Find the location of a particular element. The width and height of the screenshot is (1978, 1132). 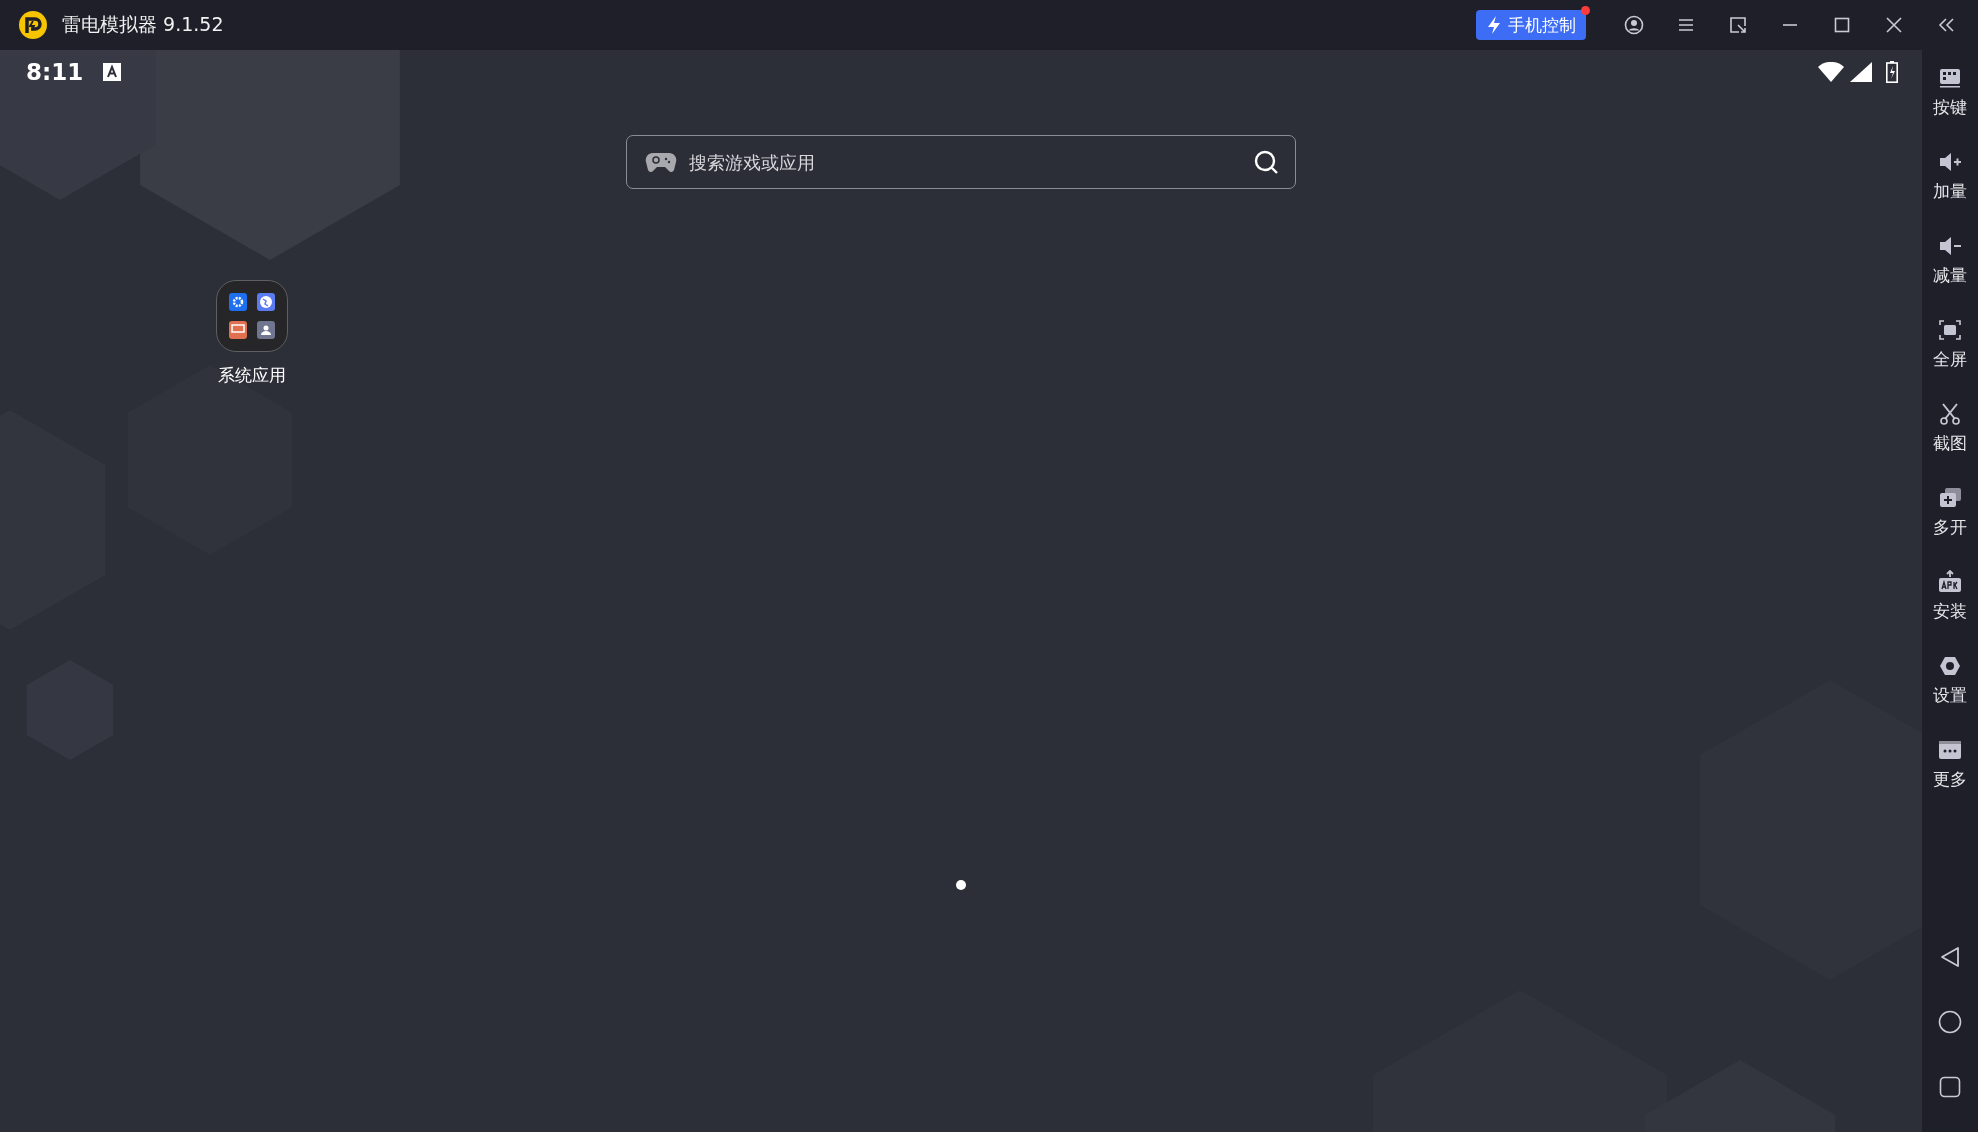

app-label: 系统应用 is located at coordinates (252, 375).